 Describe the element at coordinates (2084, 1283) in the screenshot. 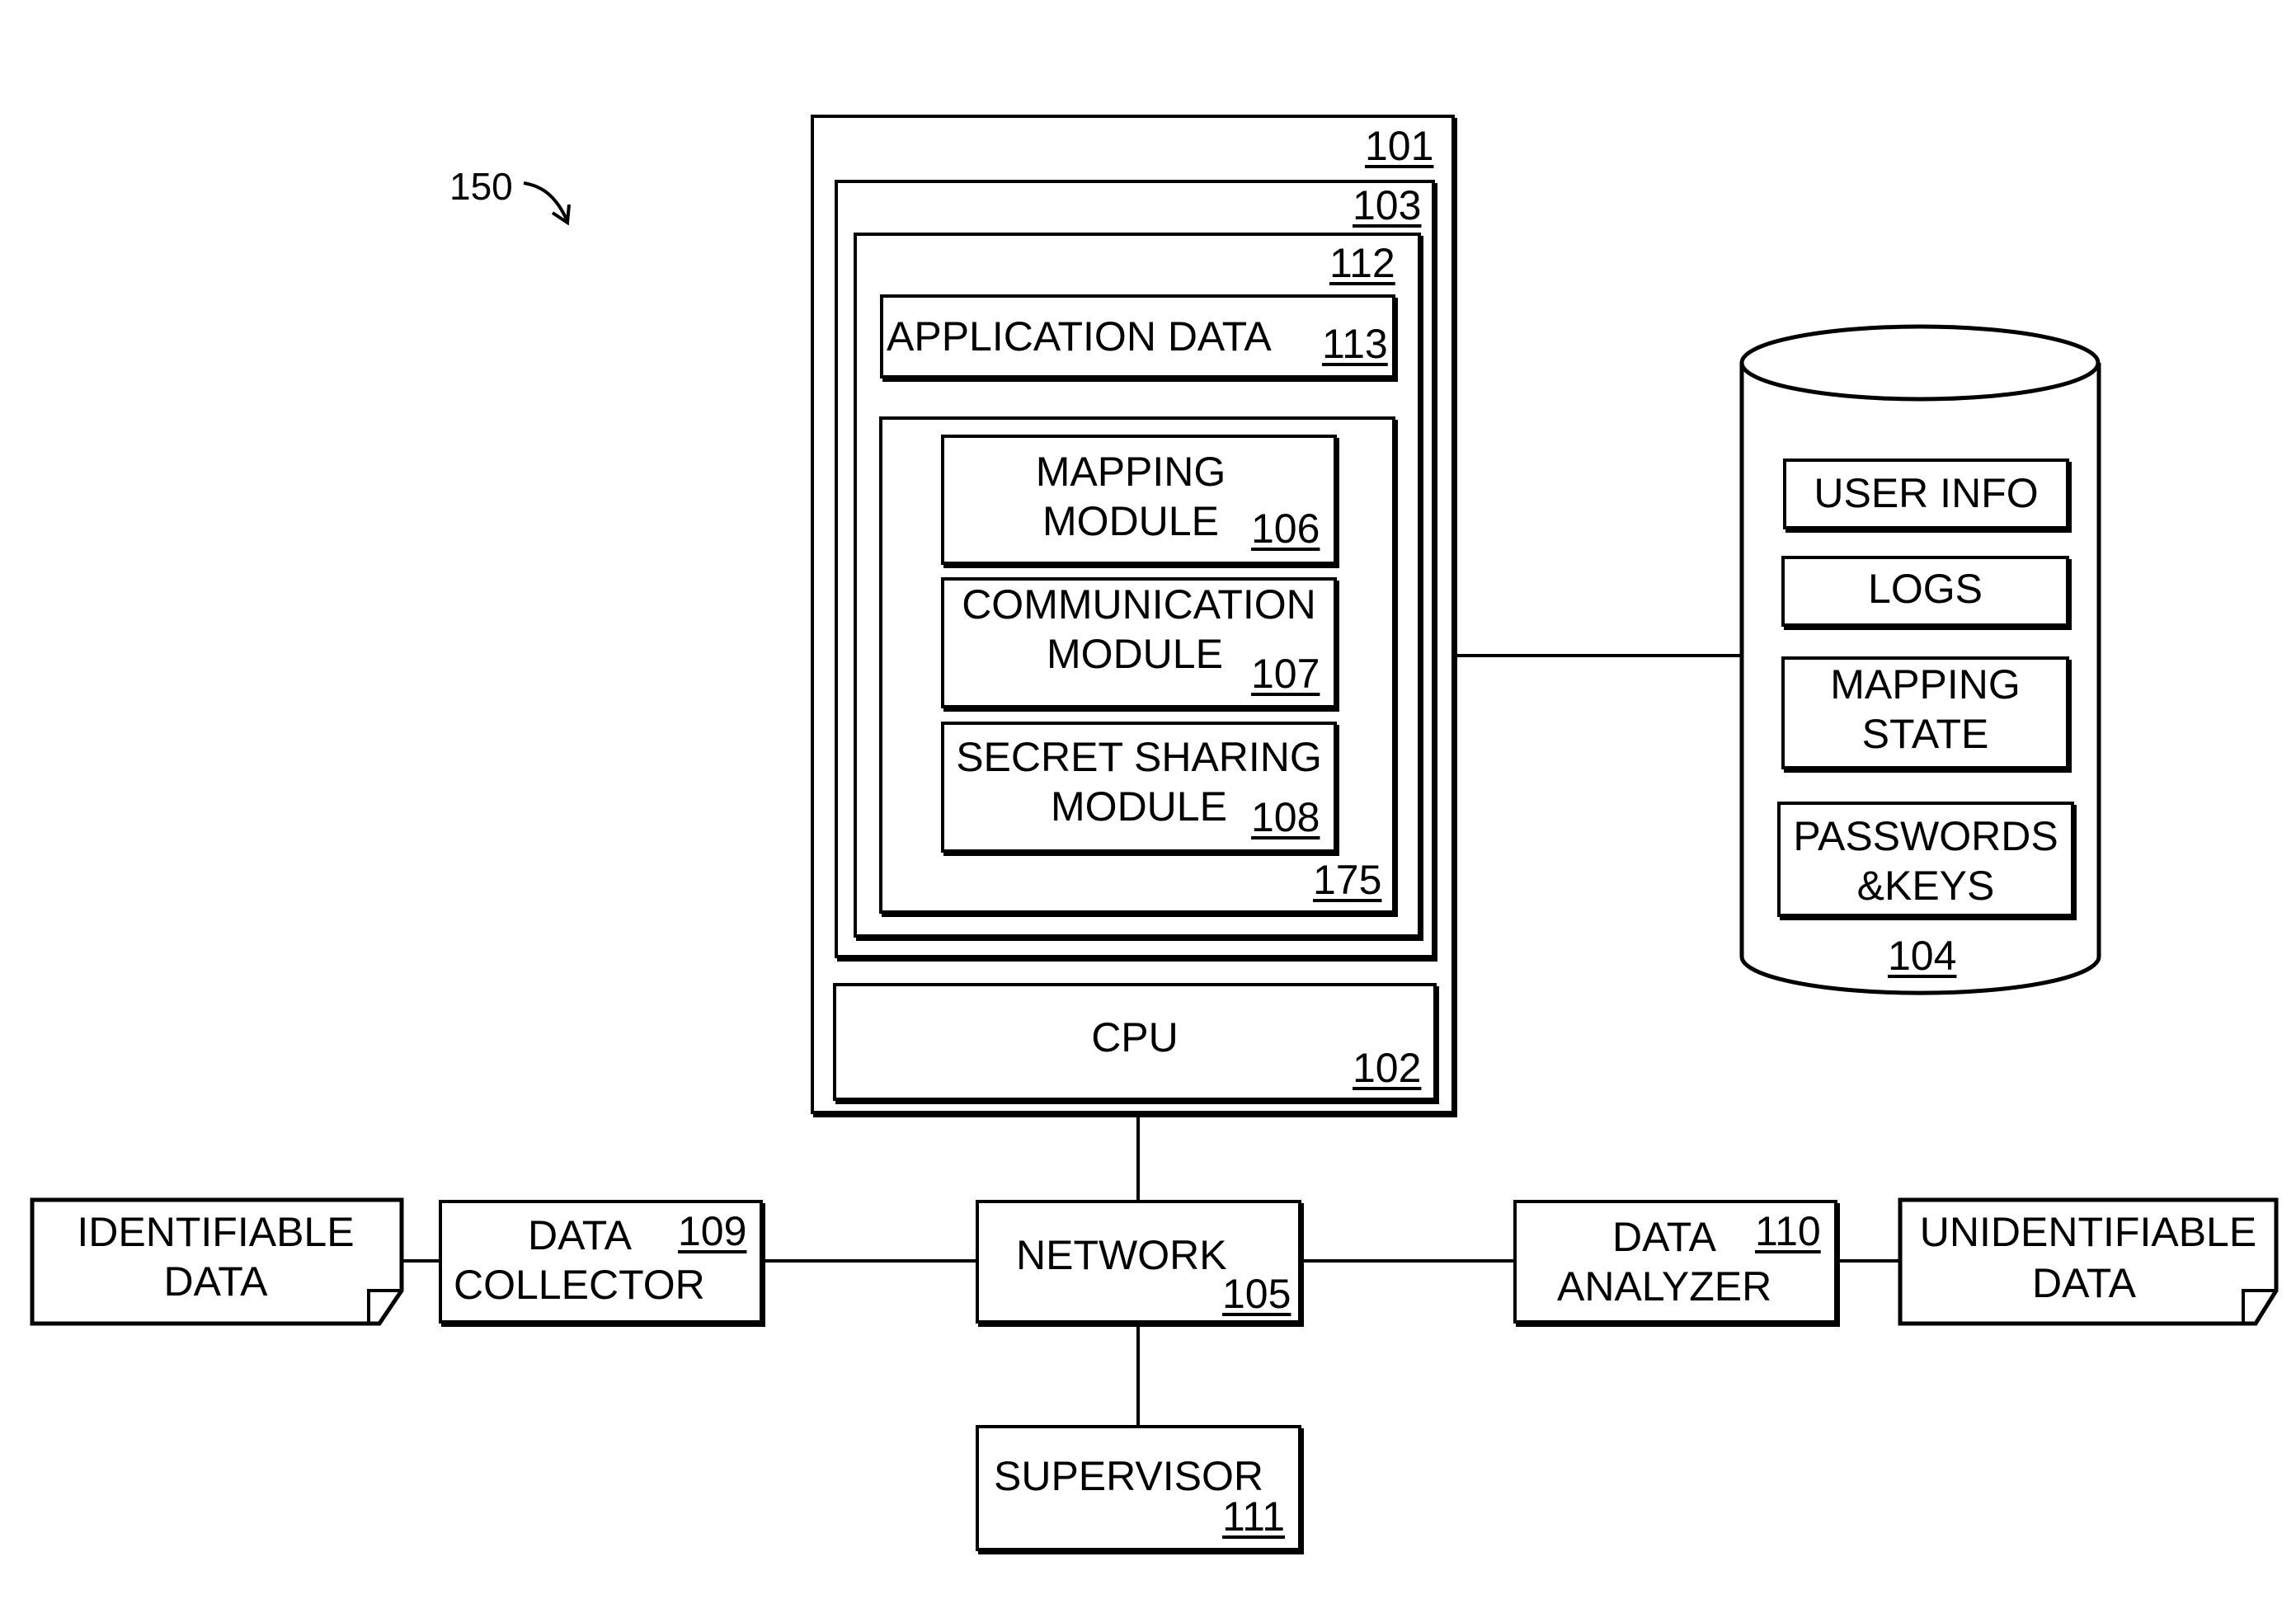

I see `unidentifiable-data-line2: DATA` at that location.